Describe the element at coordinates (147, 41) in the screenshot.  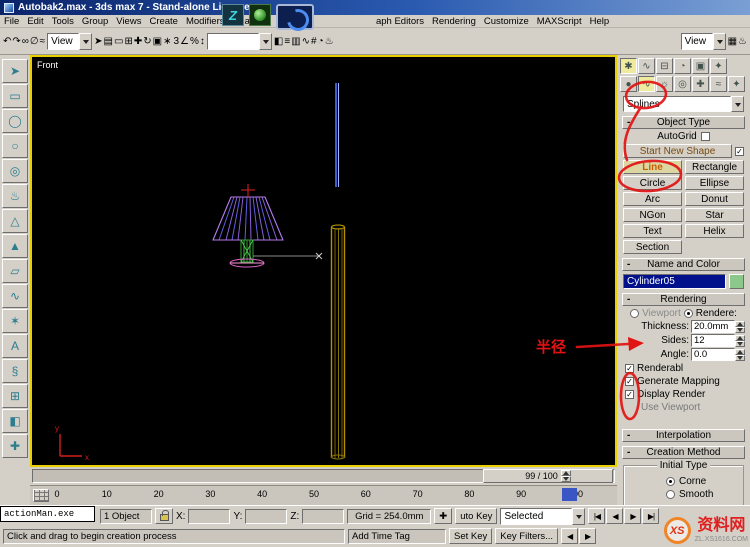
I see `rotate-icon: ↻` at that location.